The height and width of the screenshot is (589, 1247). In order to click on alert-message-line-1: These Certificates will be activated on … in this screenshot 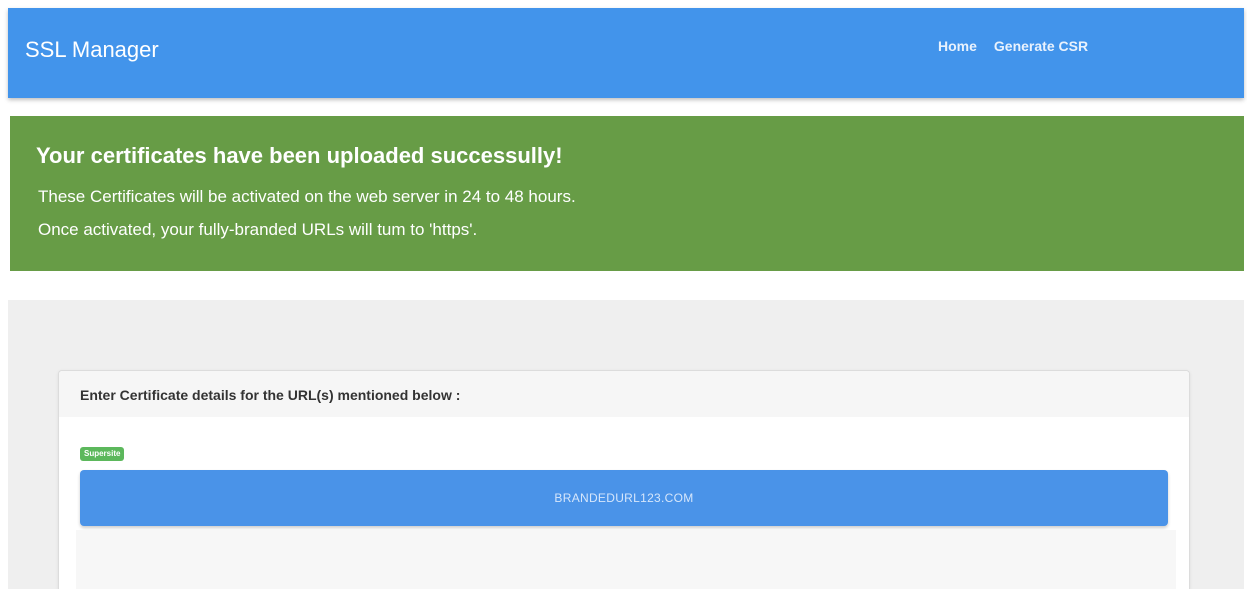, I will do `click(307, 196)`.